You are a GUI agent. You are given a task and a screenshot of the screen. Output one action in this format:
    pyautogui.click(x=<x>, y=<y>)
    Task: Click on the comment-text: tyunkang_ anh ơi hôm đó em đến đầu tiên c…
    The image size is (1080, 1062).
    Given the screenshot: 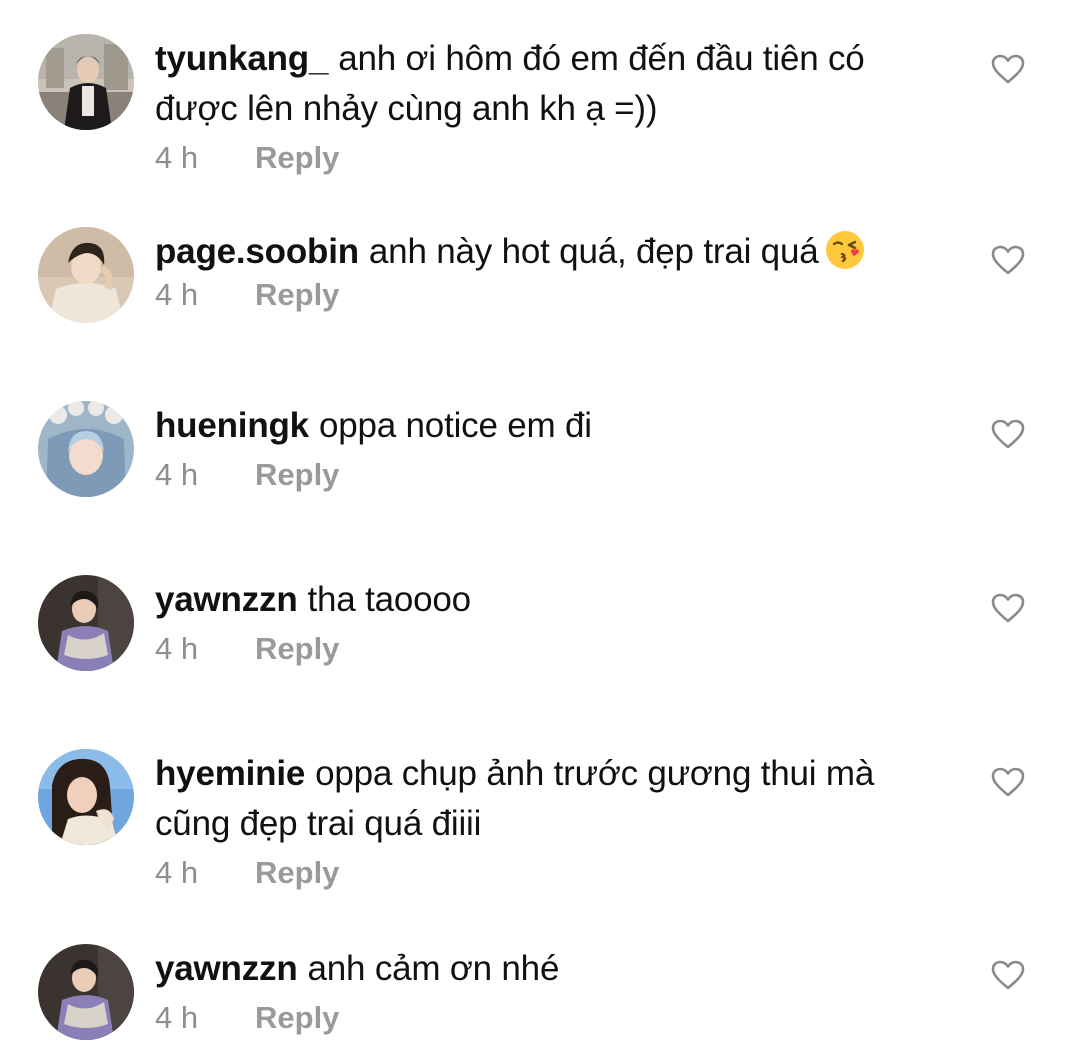 What is the action you would take?
    pyautogui.click(x=555, y=84)
    